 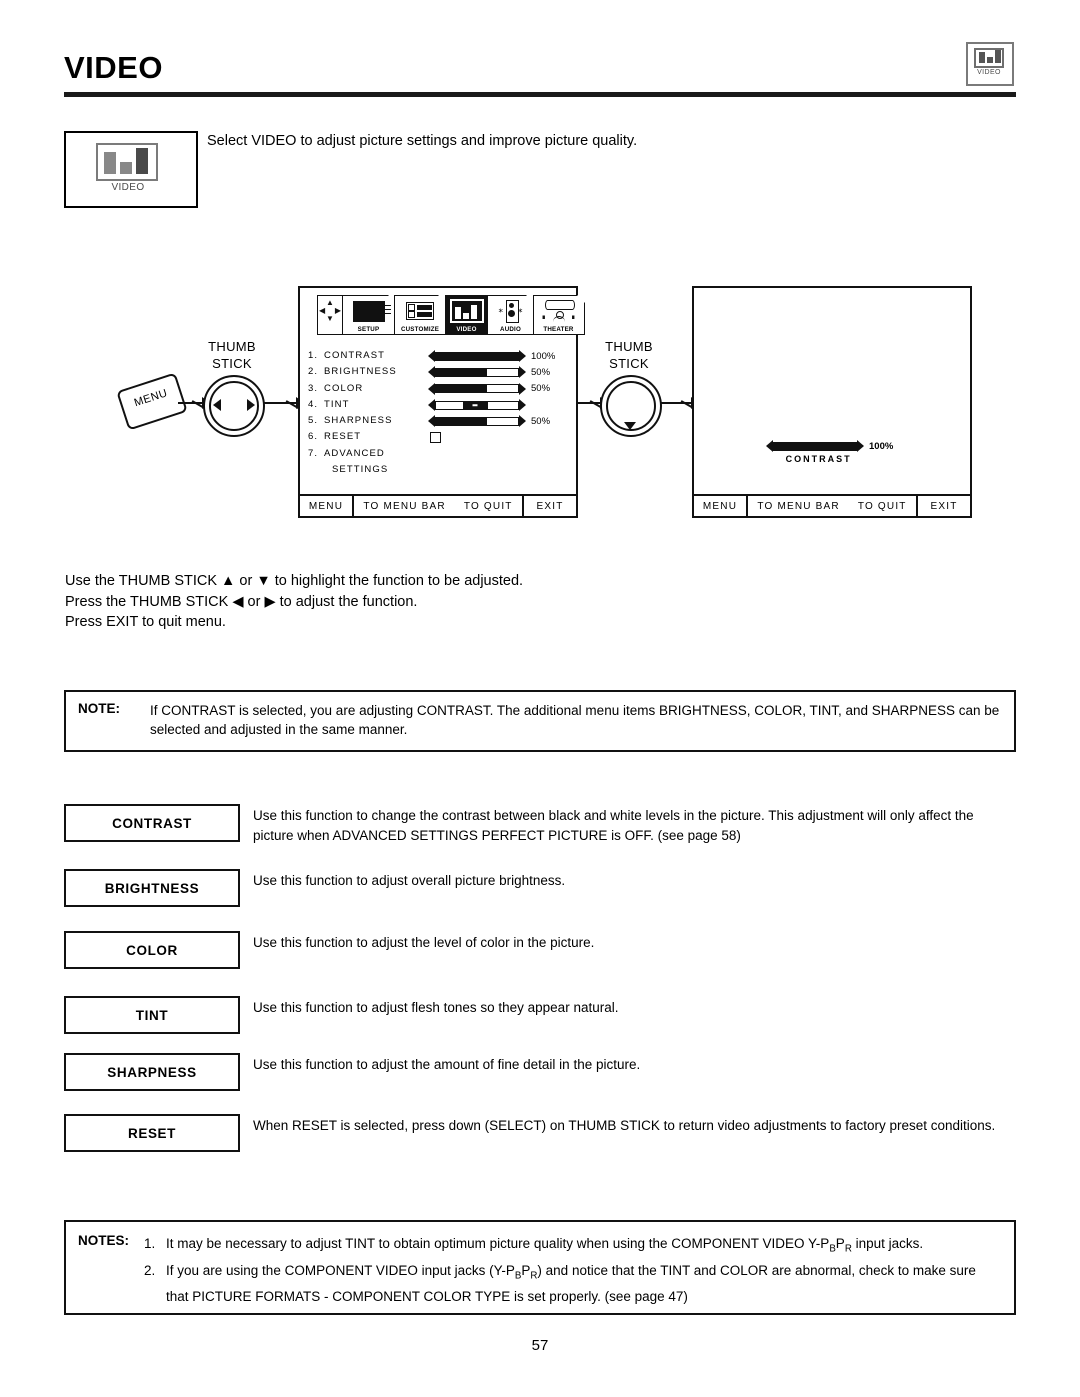 I want to click on usage-l2c: to adjust the function., so click(x=346, y=601).